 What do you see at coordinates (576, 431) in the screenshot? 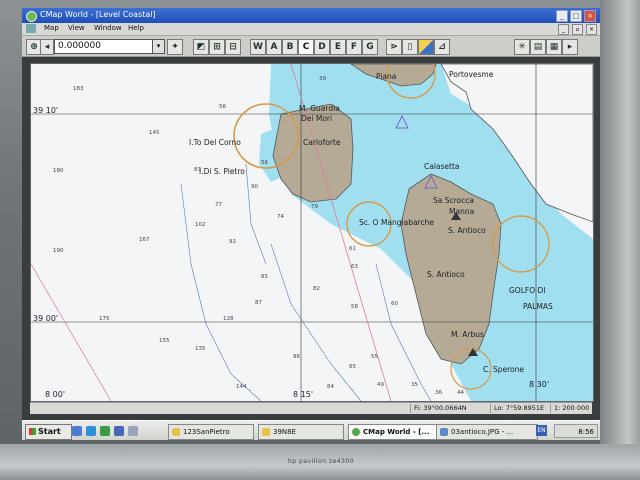
I see `clock: 8:56` at bounding box center [576, 431].